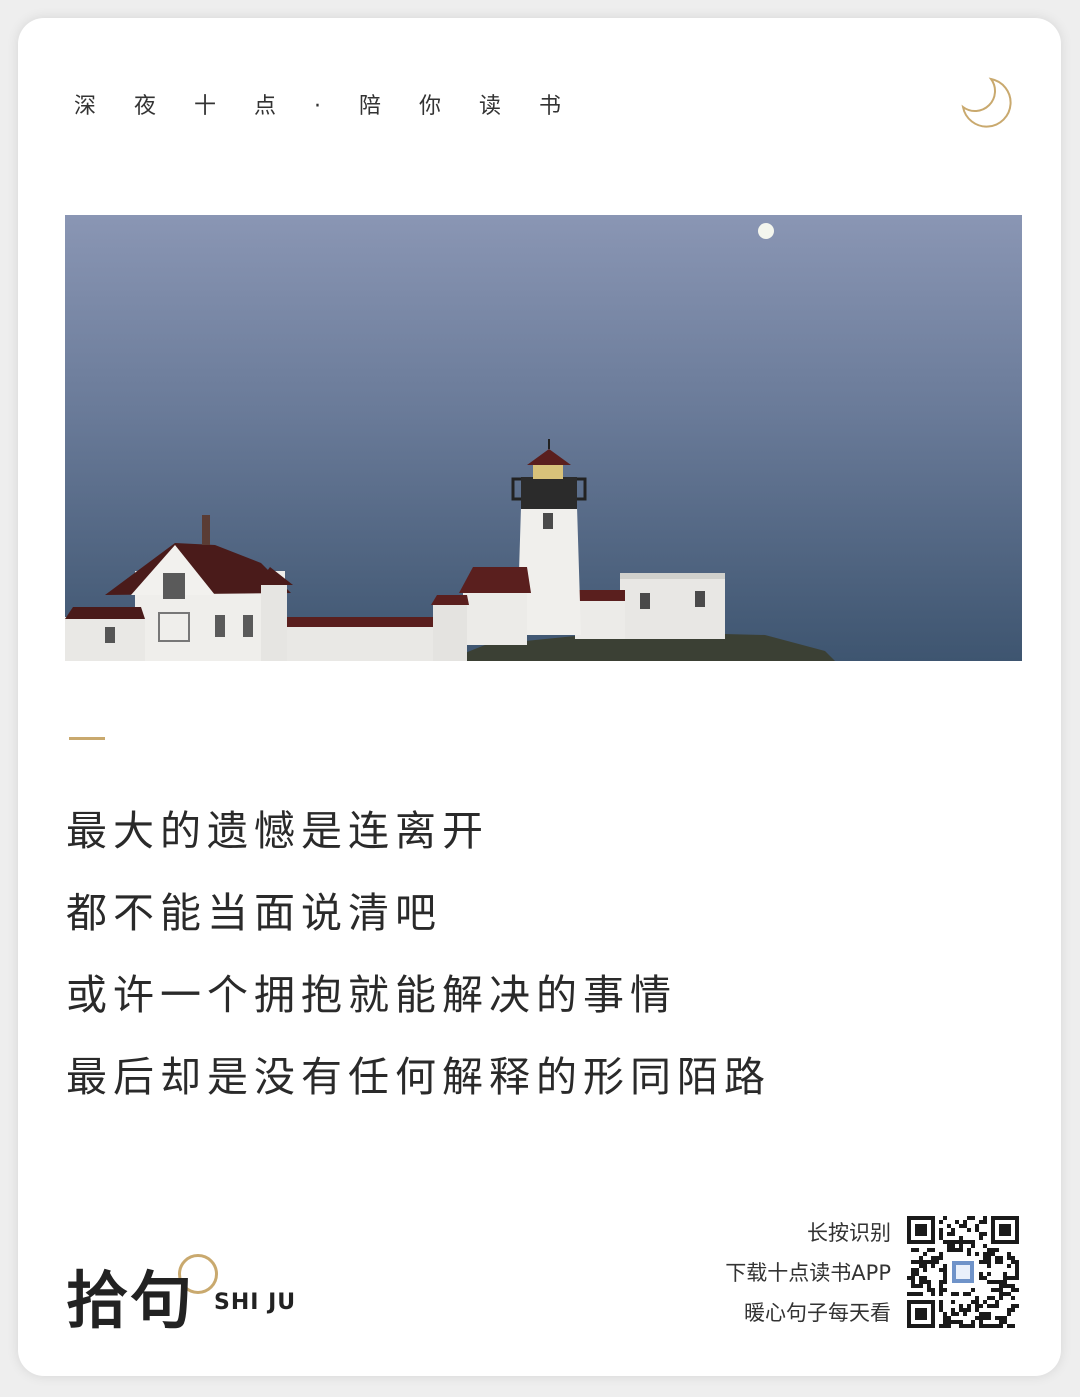 The width and height of the screenshot is (1080, 1397). Describe the element at coordinates (849, 1233) in the screenshot. I see `cta-line: 长按识别` at that location.